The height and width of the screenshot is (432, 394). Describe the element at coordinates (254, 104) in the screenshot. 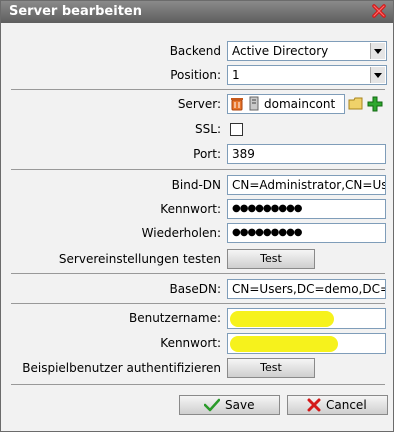

I see `server-icon` at that location.